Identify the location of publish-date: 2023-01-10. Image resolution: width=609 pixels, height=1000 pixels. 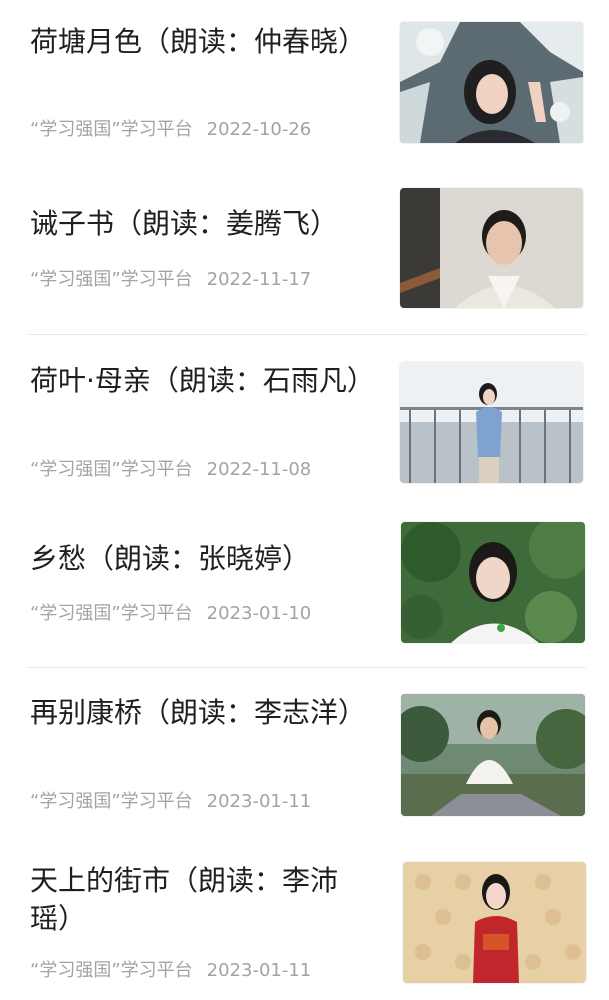
(259, 613).